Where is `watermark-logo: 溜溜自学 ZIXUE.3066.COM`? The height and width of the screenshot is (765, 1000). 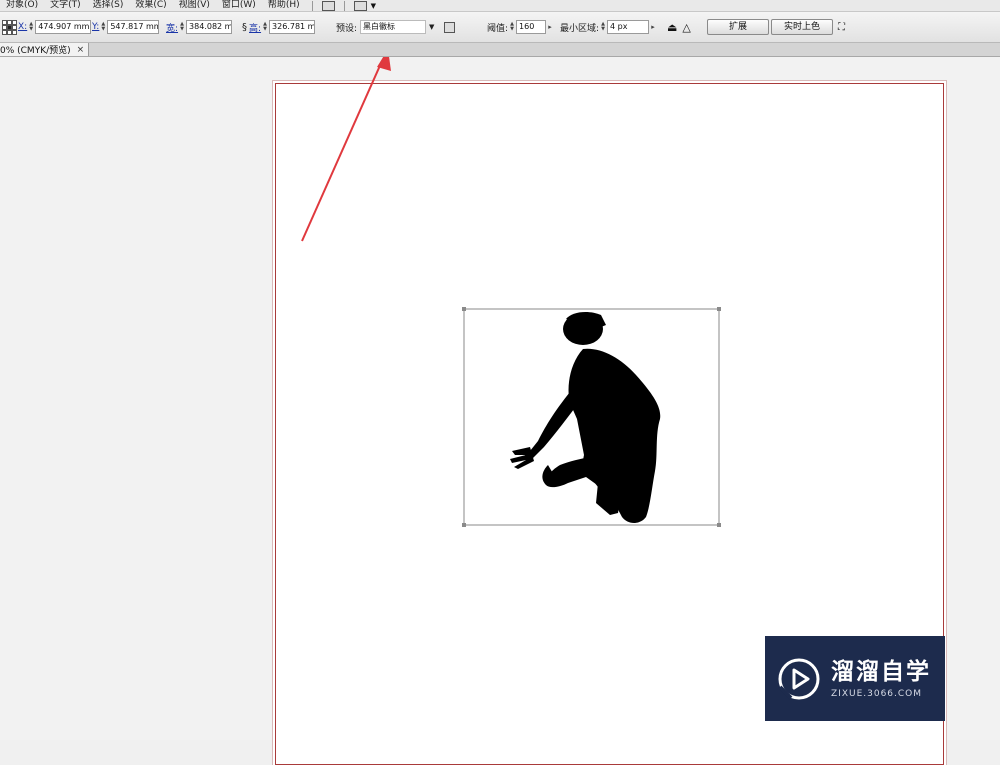
watermark-logo: 溜溜自学 ZIXUE.3066.COM is located at coordinates (855, 678).